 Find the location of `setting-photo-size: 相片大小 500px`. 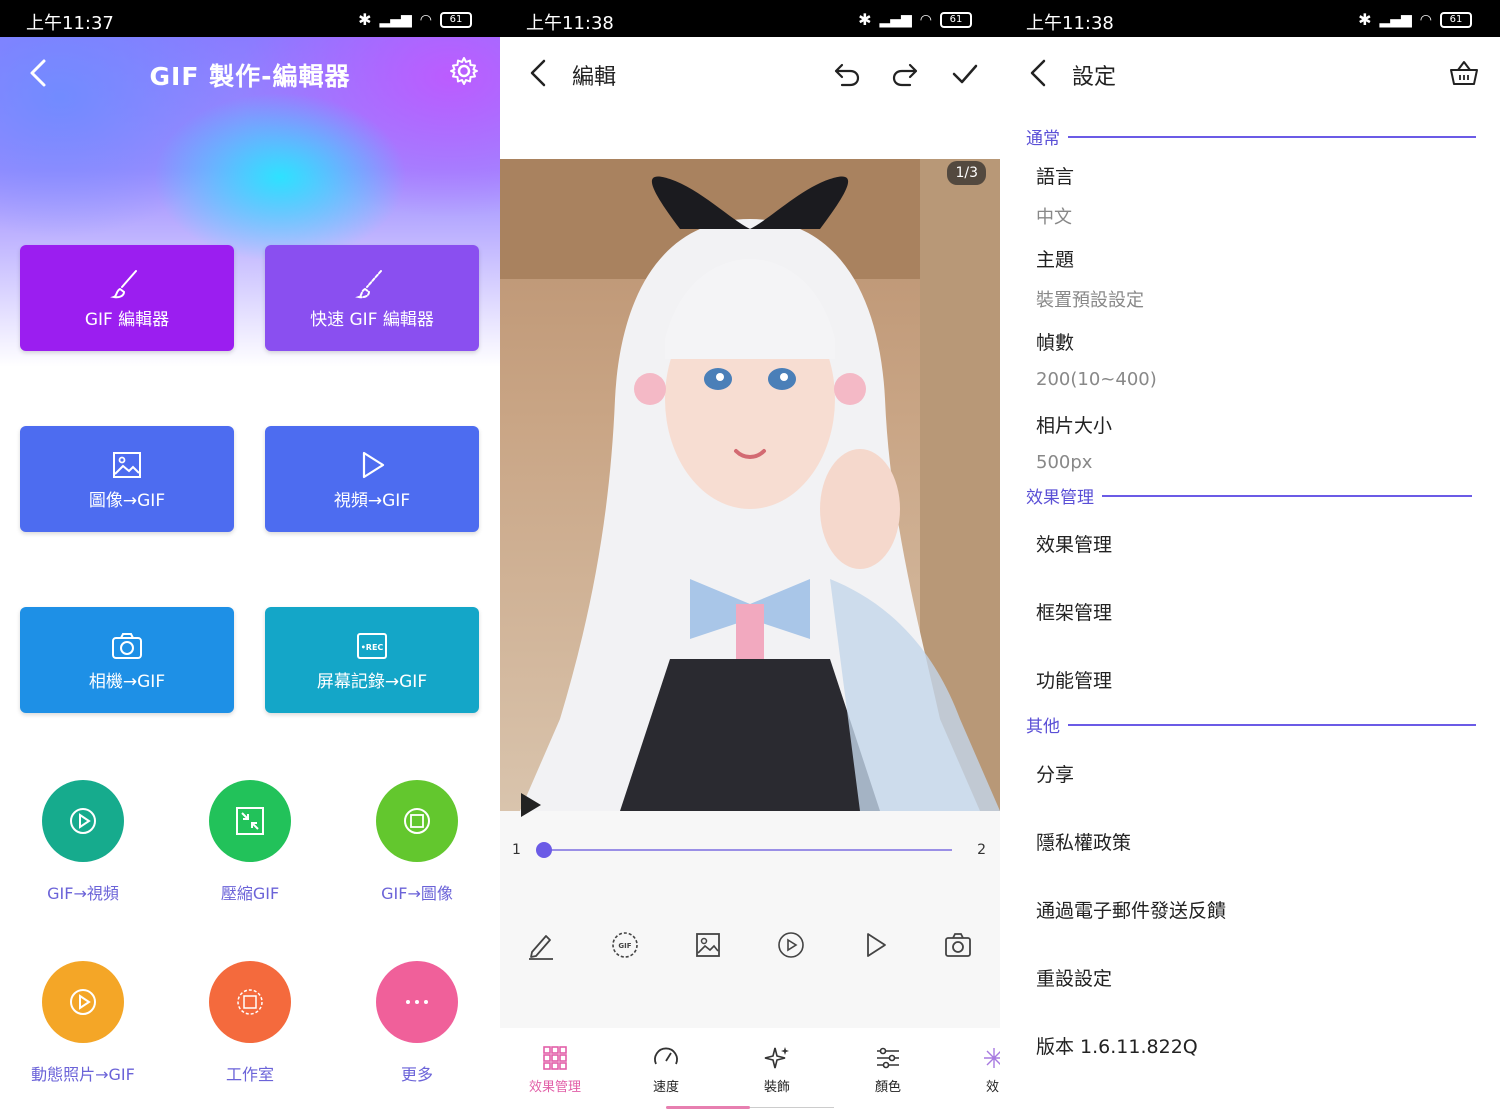

setting-photo-size: 相片大小 500px is located at coordinates (1074, 442).